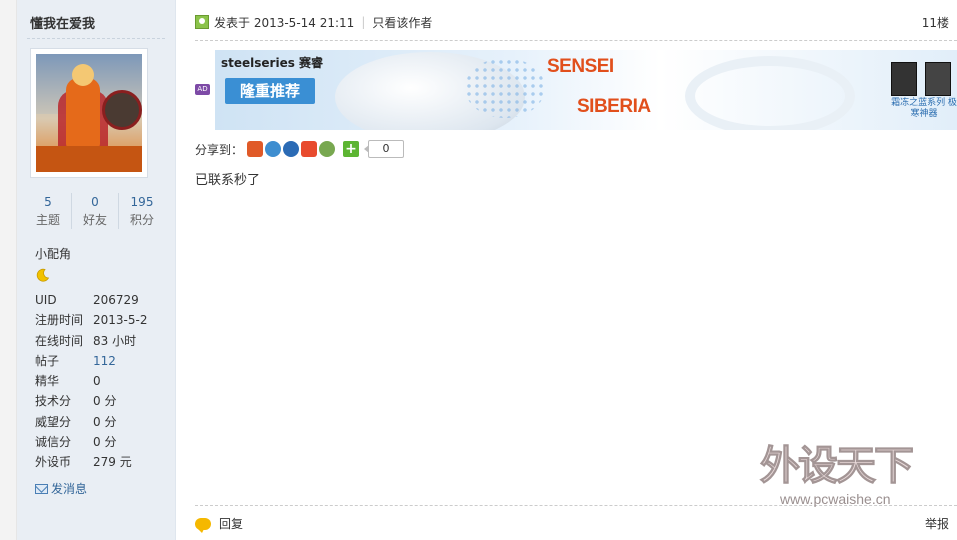  Describe the element at coordinates (59, 340) in the screenshot. I see `info-key: 在线时间` at that location.